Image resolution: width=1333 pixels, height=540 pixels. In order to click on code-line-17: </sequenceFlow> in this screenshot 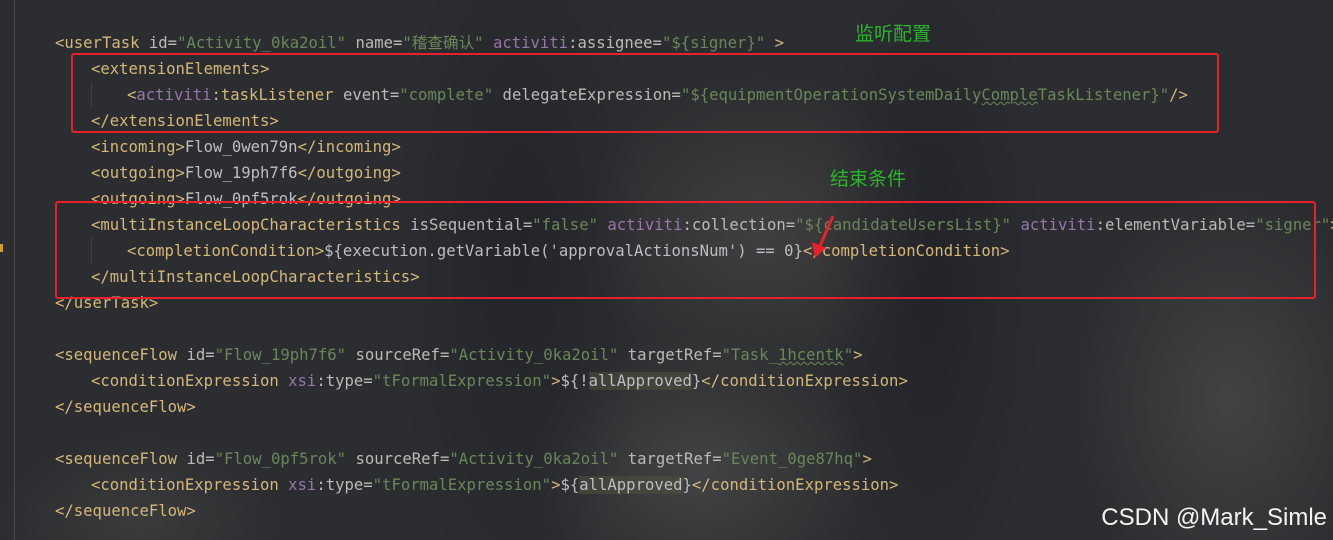, I will do `click(125, 511)`.